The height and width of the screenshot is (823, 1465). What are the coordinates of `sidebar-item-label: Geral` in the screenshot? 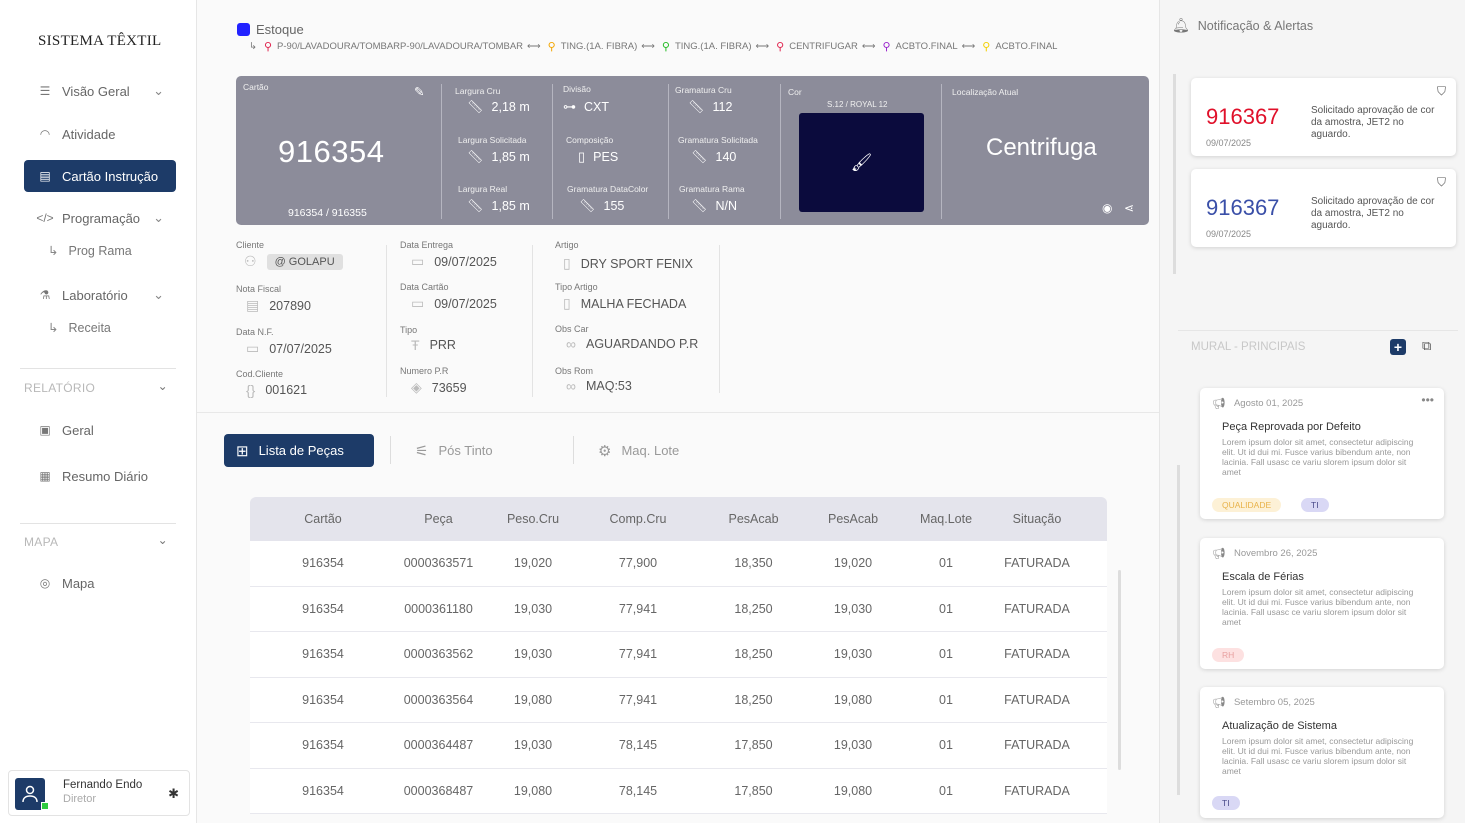 It's located at (78, 430).